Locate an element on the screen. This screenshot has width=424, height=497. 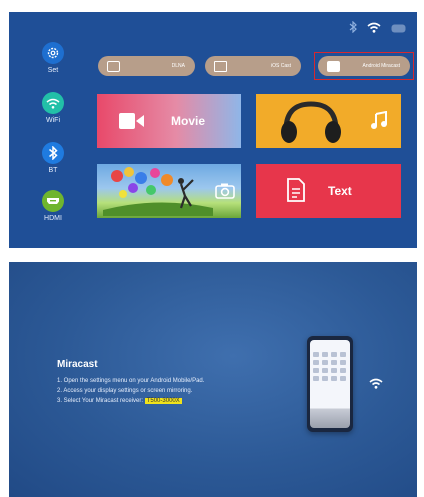
music-note-icon is located at coordinates (379, 123).